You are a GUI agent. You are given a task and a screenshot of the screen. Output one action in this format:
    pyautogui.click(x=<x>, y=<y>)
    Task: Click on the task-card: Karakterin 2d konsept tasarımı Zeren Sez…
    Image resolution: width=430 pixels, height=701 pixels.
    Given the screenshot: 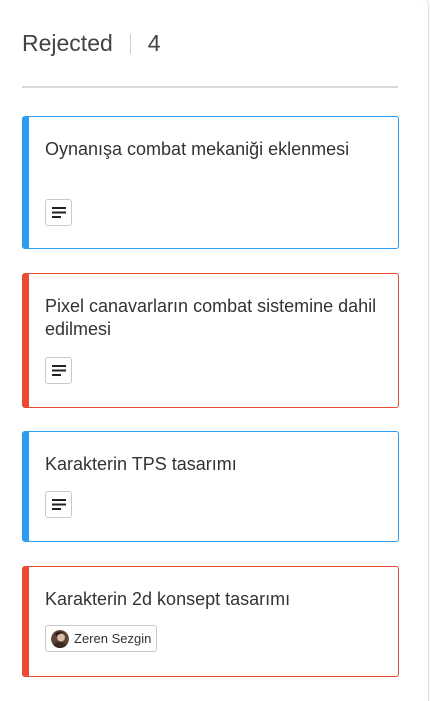 What is the action you would take?
    pyautogui.click(x=210, y=621)
    